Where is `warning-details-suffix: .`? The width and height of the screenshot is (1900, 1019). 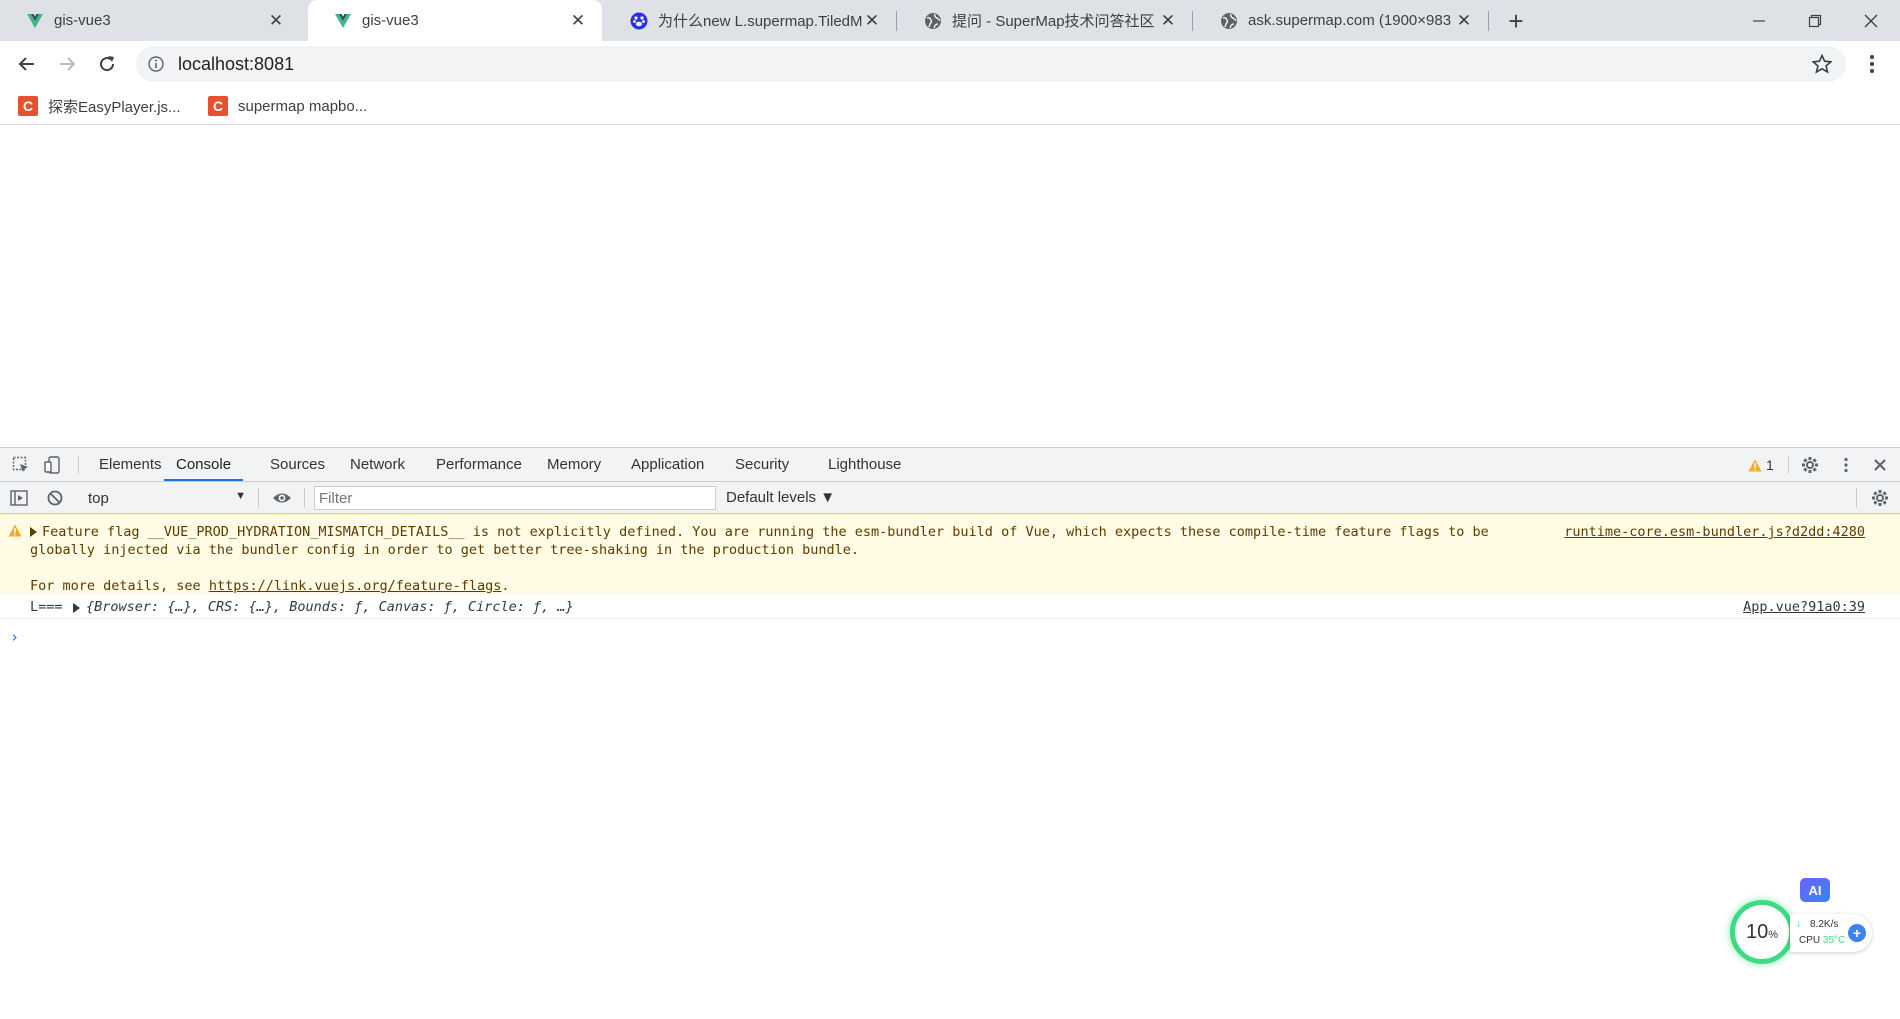 warning-details-suffix: . is located at coordinates (505, 586).